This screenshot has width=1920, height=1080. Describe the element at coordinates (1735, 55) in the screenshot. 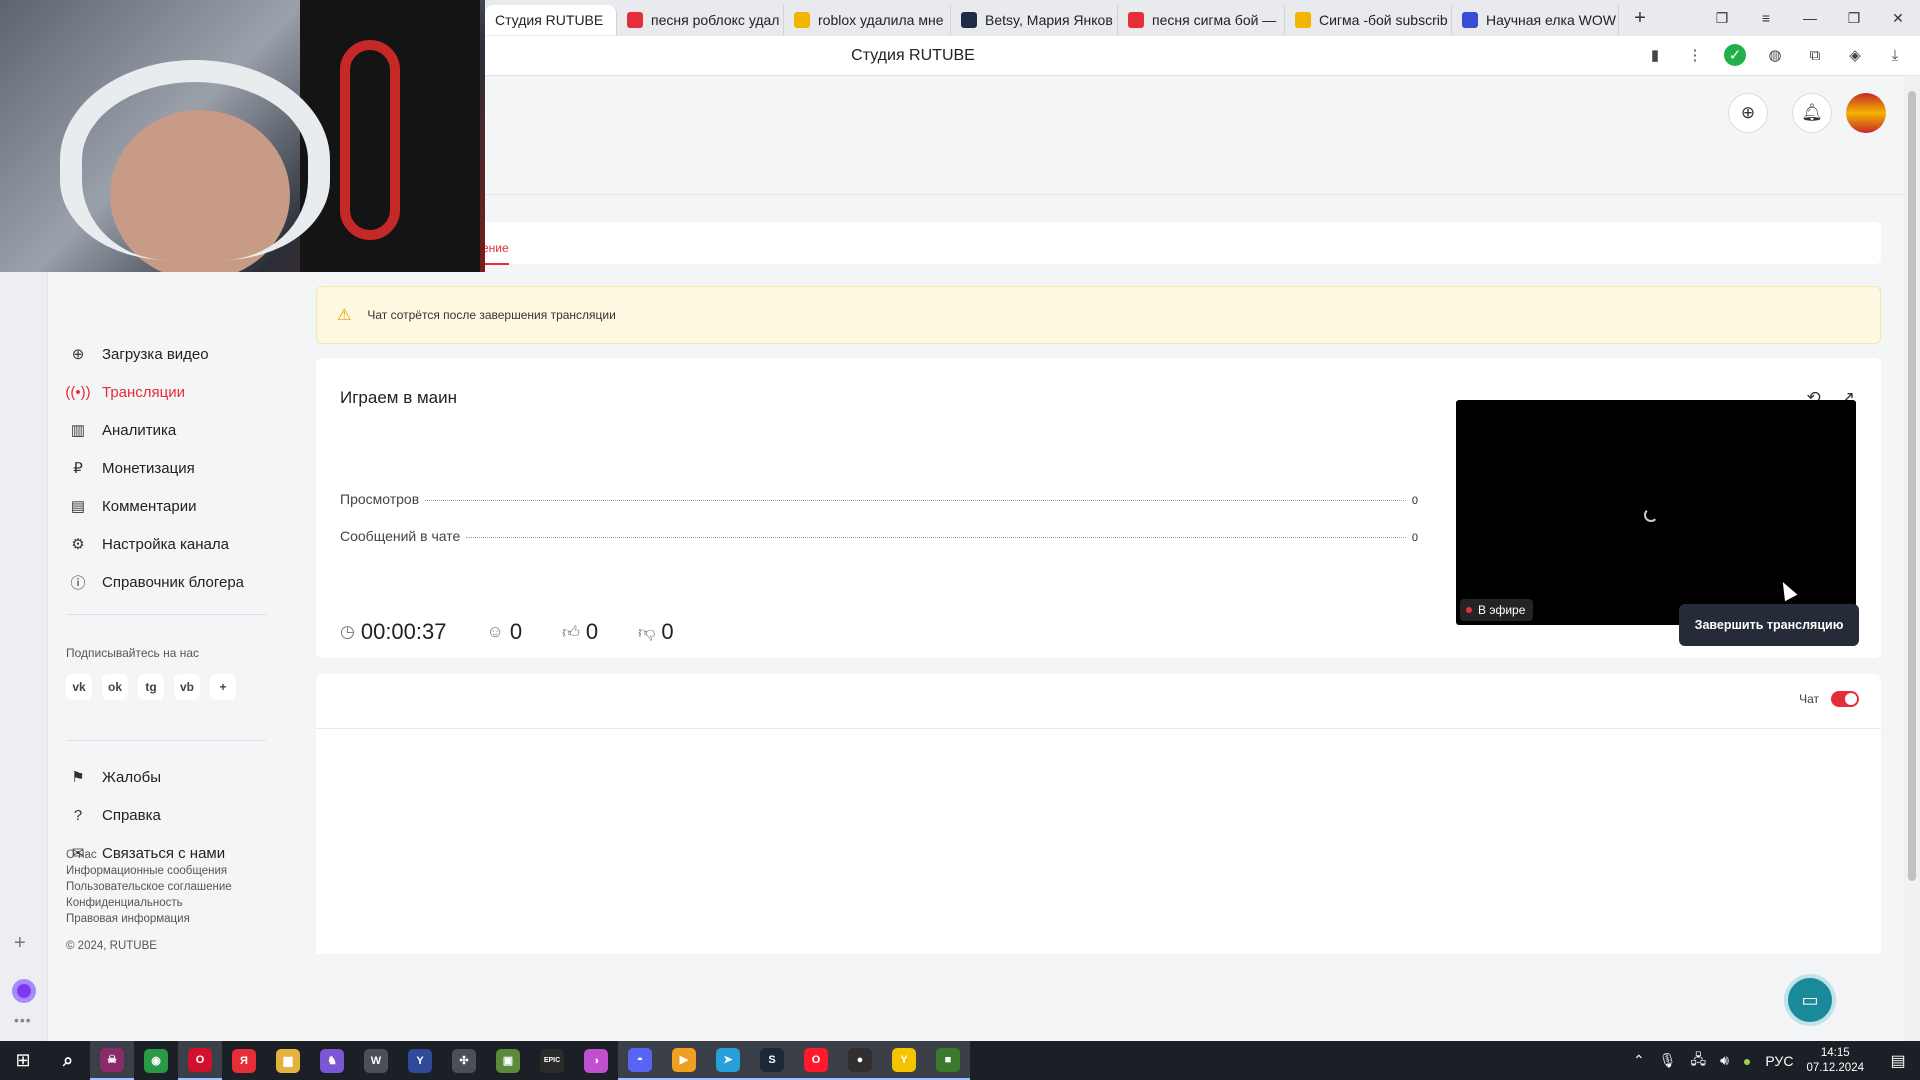

I see `check-extension-icon: ✓` at that location.